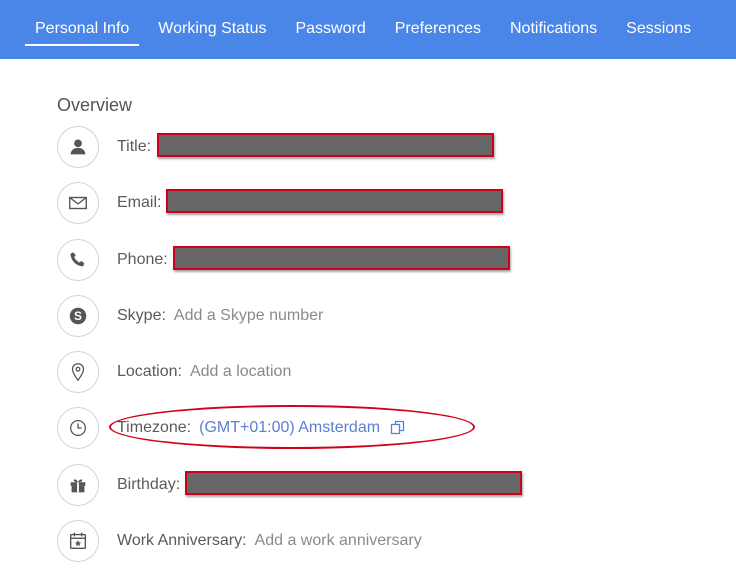 The height and width of the screenshot is (577, 736). What do you see at coordinates (78, 372) in the screenshot?
I see `location-pin-icon` at bounding box center [78, 372].